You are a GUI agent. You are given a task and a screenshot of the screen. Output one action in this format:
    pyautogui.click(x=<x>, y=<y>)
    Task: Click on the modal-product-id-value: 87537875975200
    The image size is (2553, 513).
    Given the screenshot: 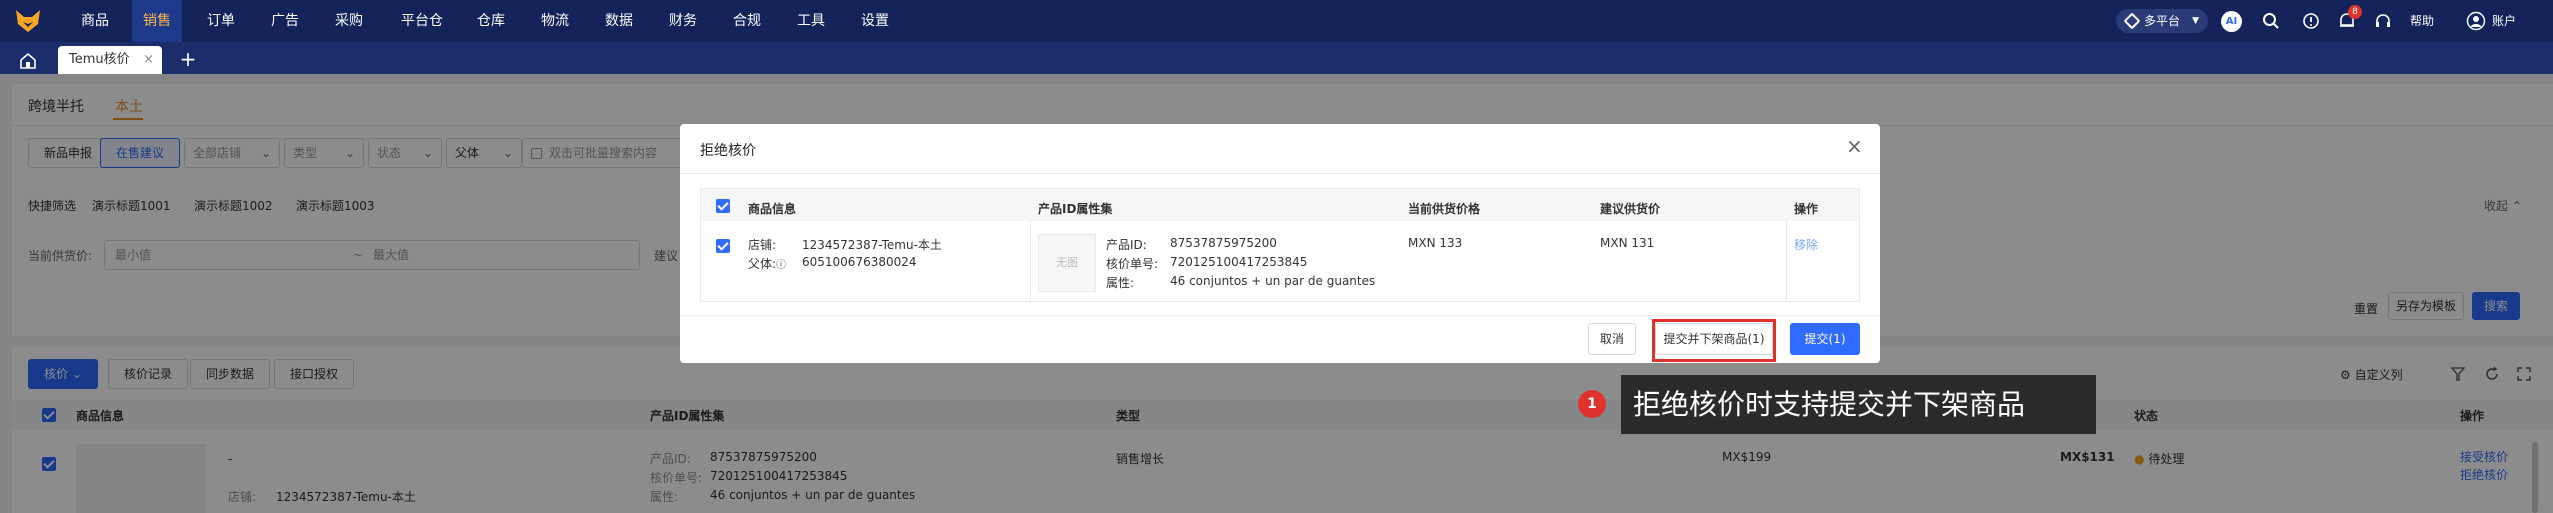 What is the action you would take?
    pyautogui.click(x=1223, y=243)
    